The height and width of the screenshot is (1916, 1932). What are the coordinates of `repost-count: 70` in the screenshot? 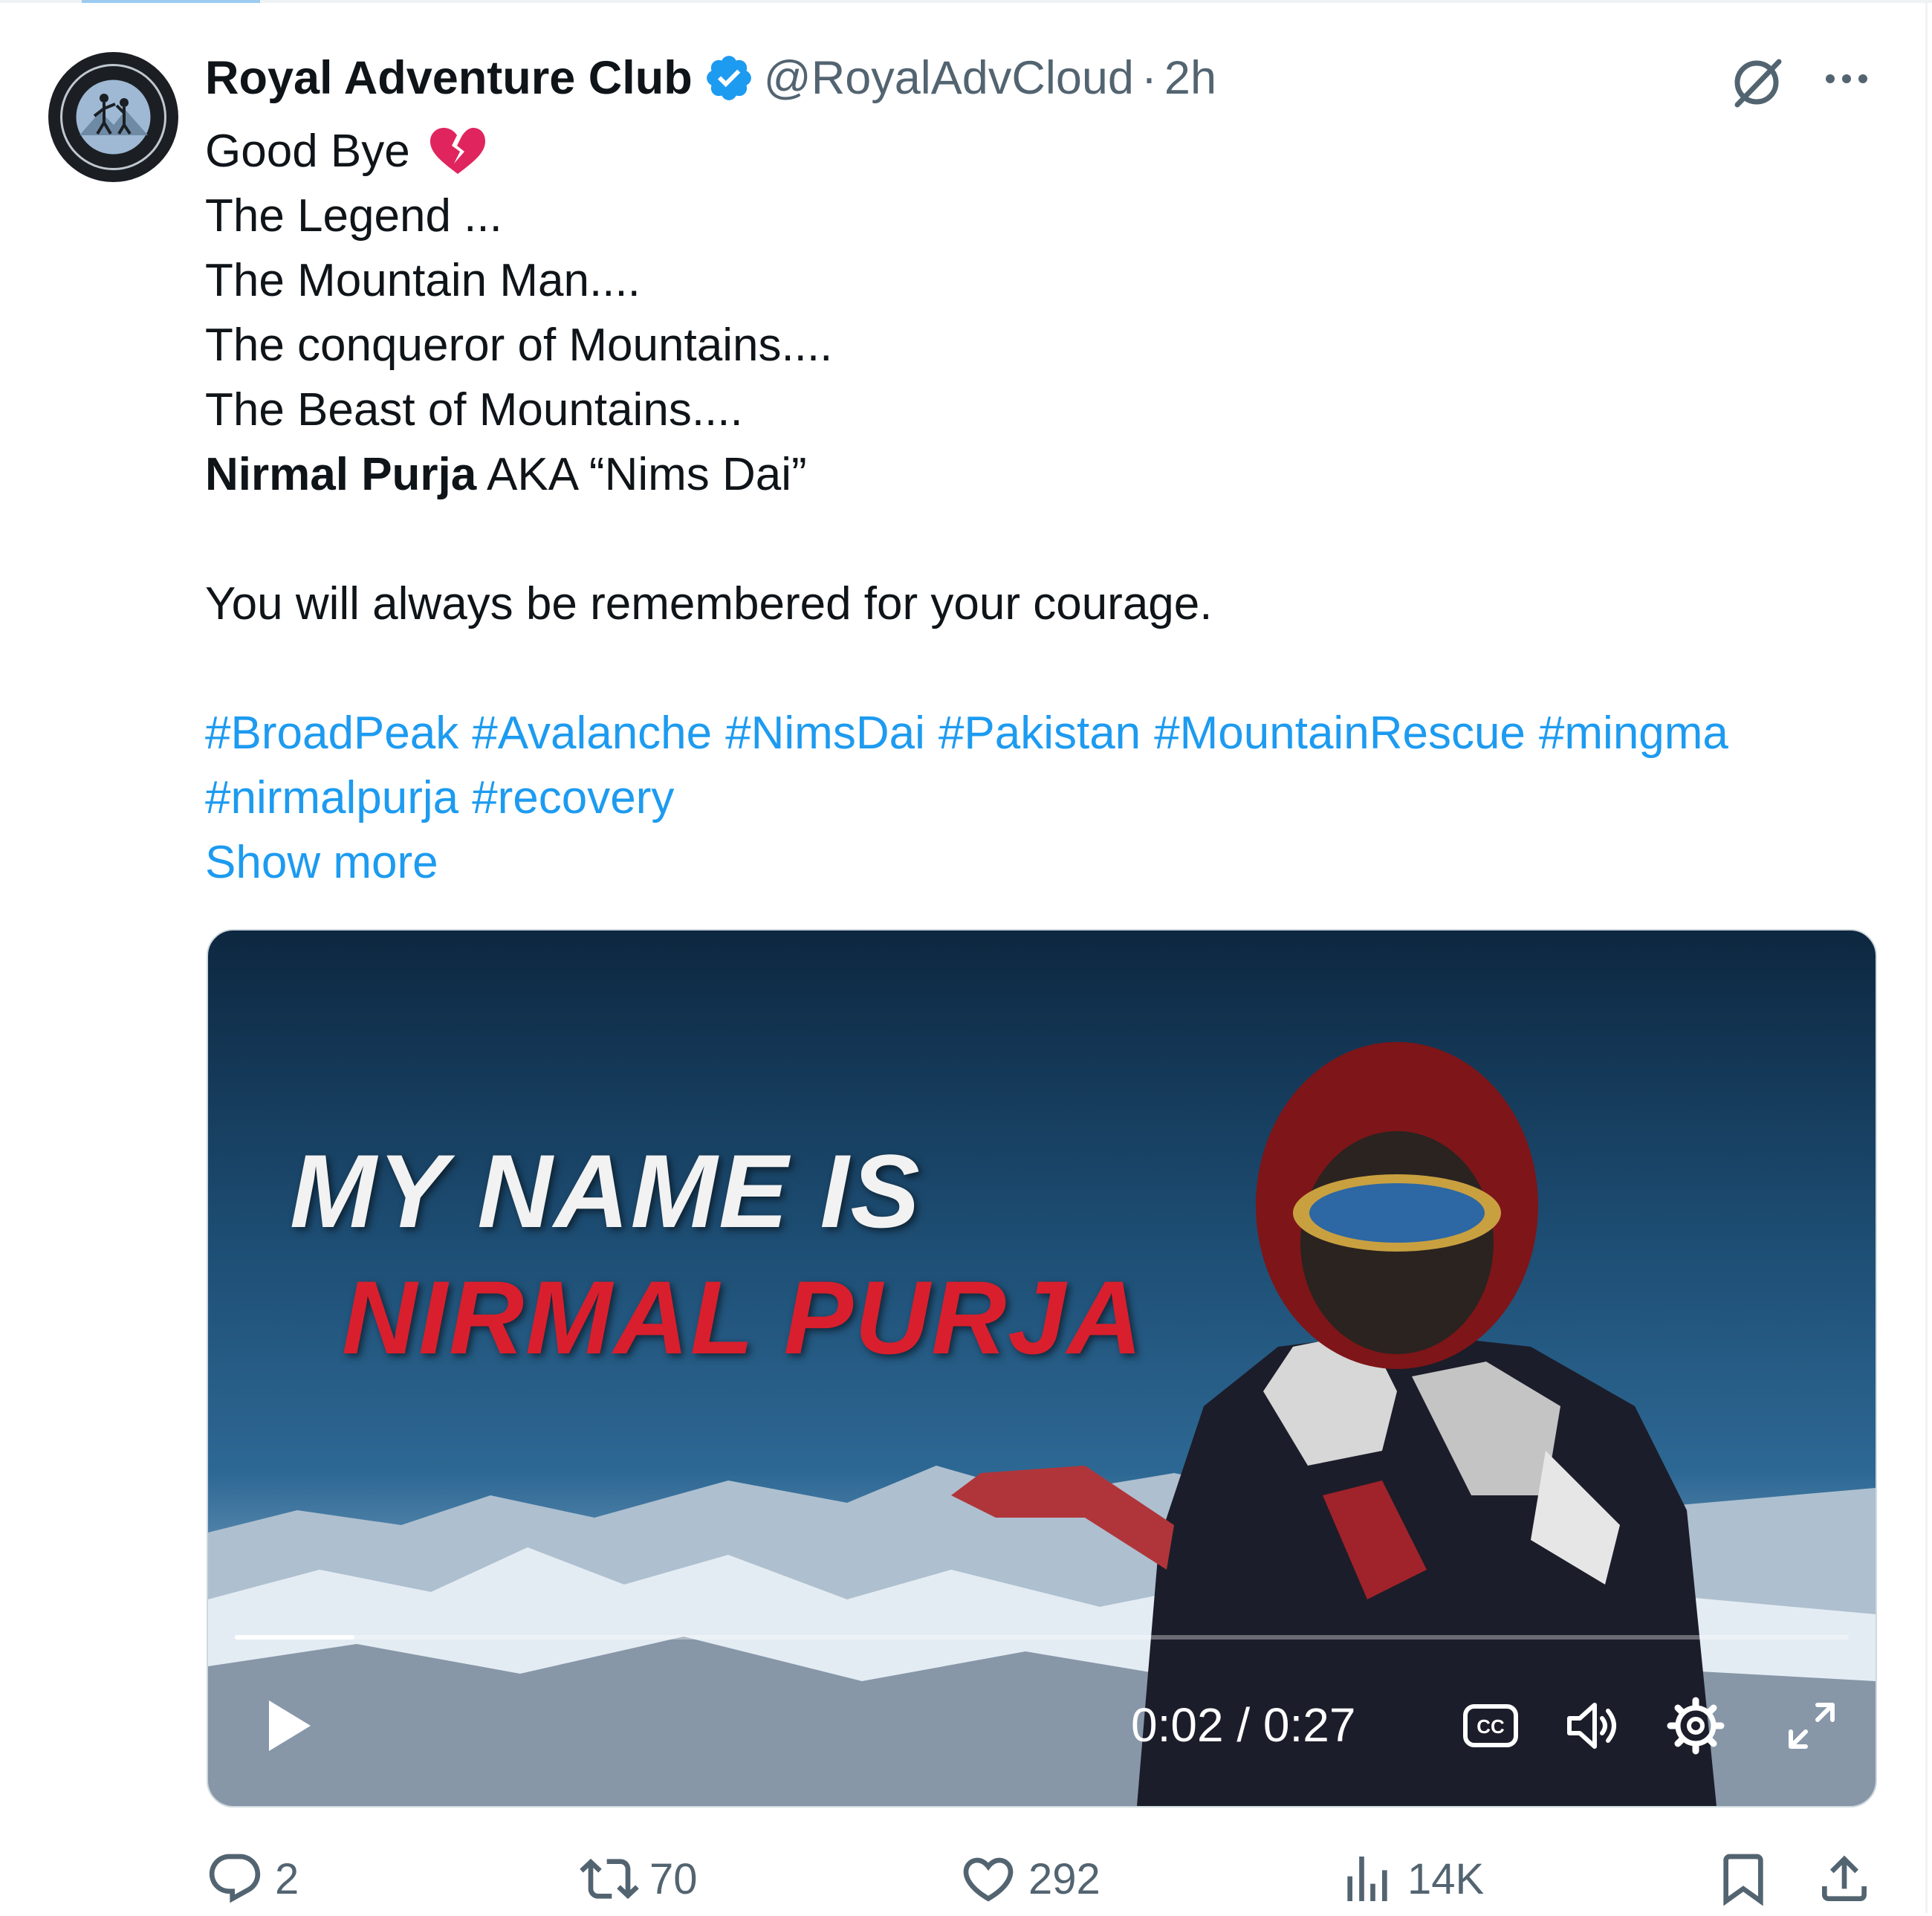 It's located at (673, 1878).